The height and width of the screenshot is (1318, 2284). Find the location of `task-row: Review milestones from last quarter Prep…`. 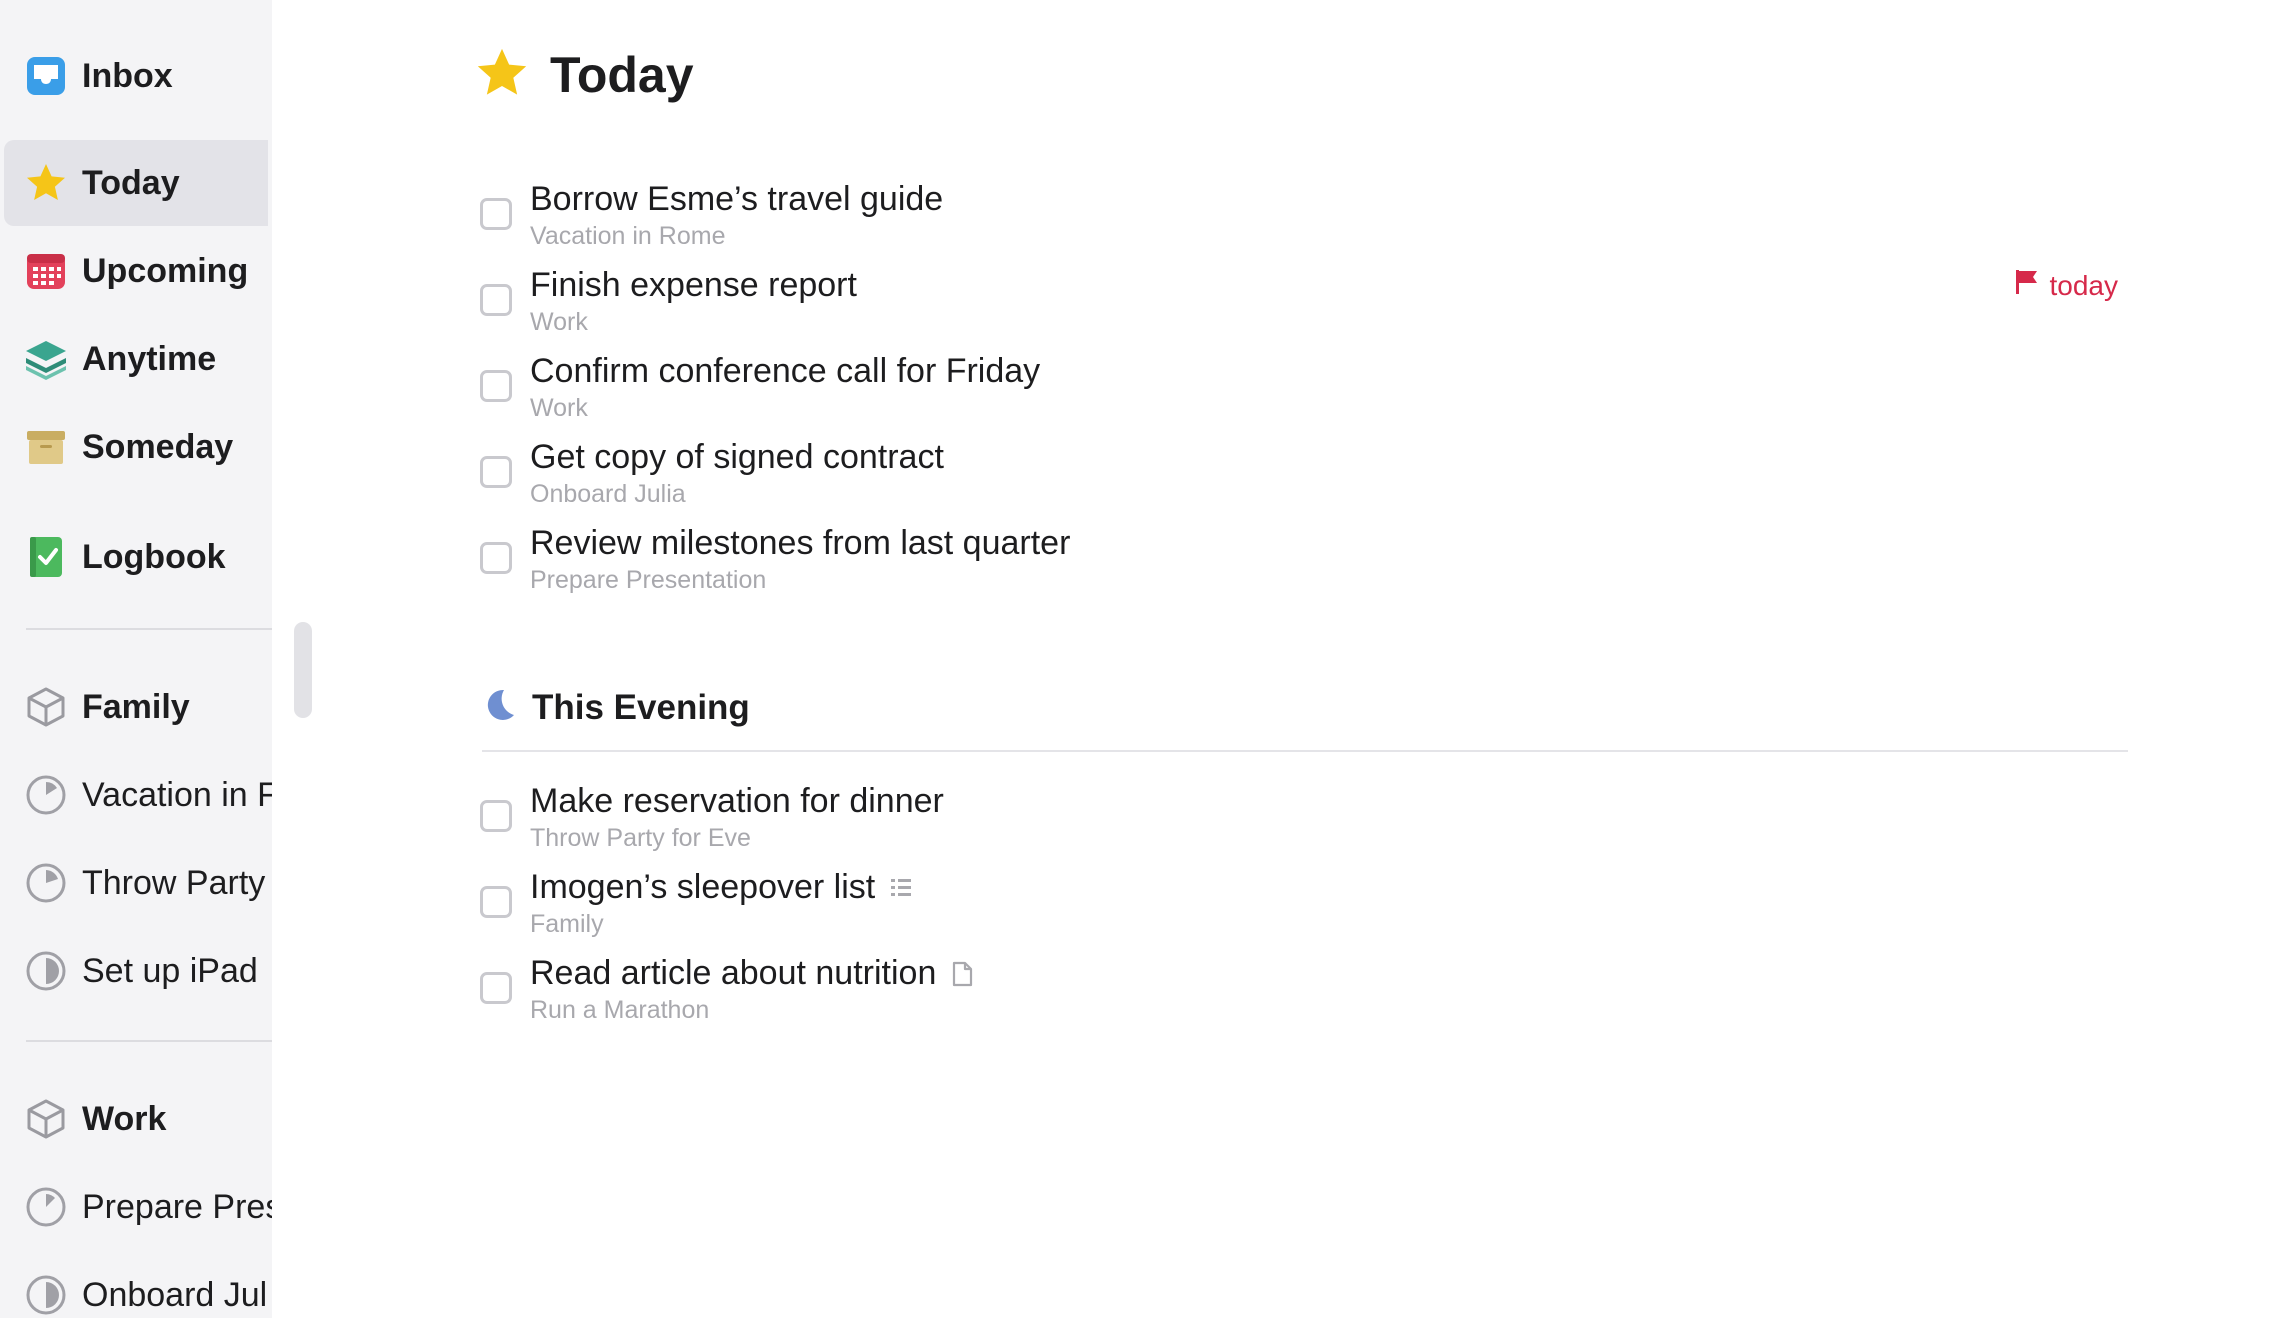

task-row: Review milestones from last quarter Prep… is located at coordinates (1310, 567).